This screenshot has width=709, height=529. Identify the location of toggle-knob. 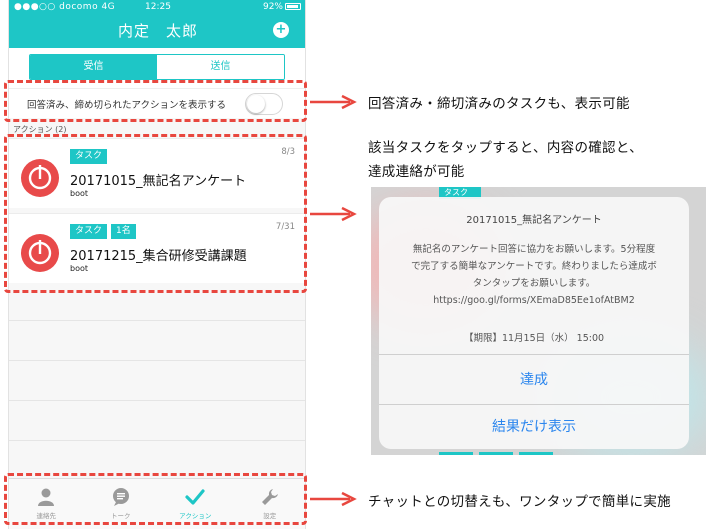
(256, 104).